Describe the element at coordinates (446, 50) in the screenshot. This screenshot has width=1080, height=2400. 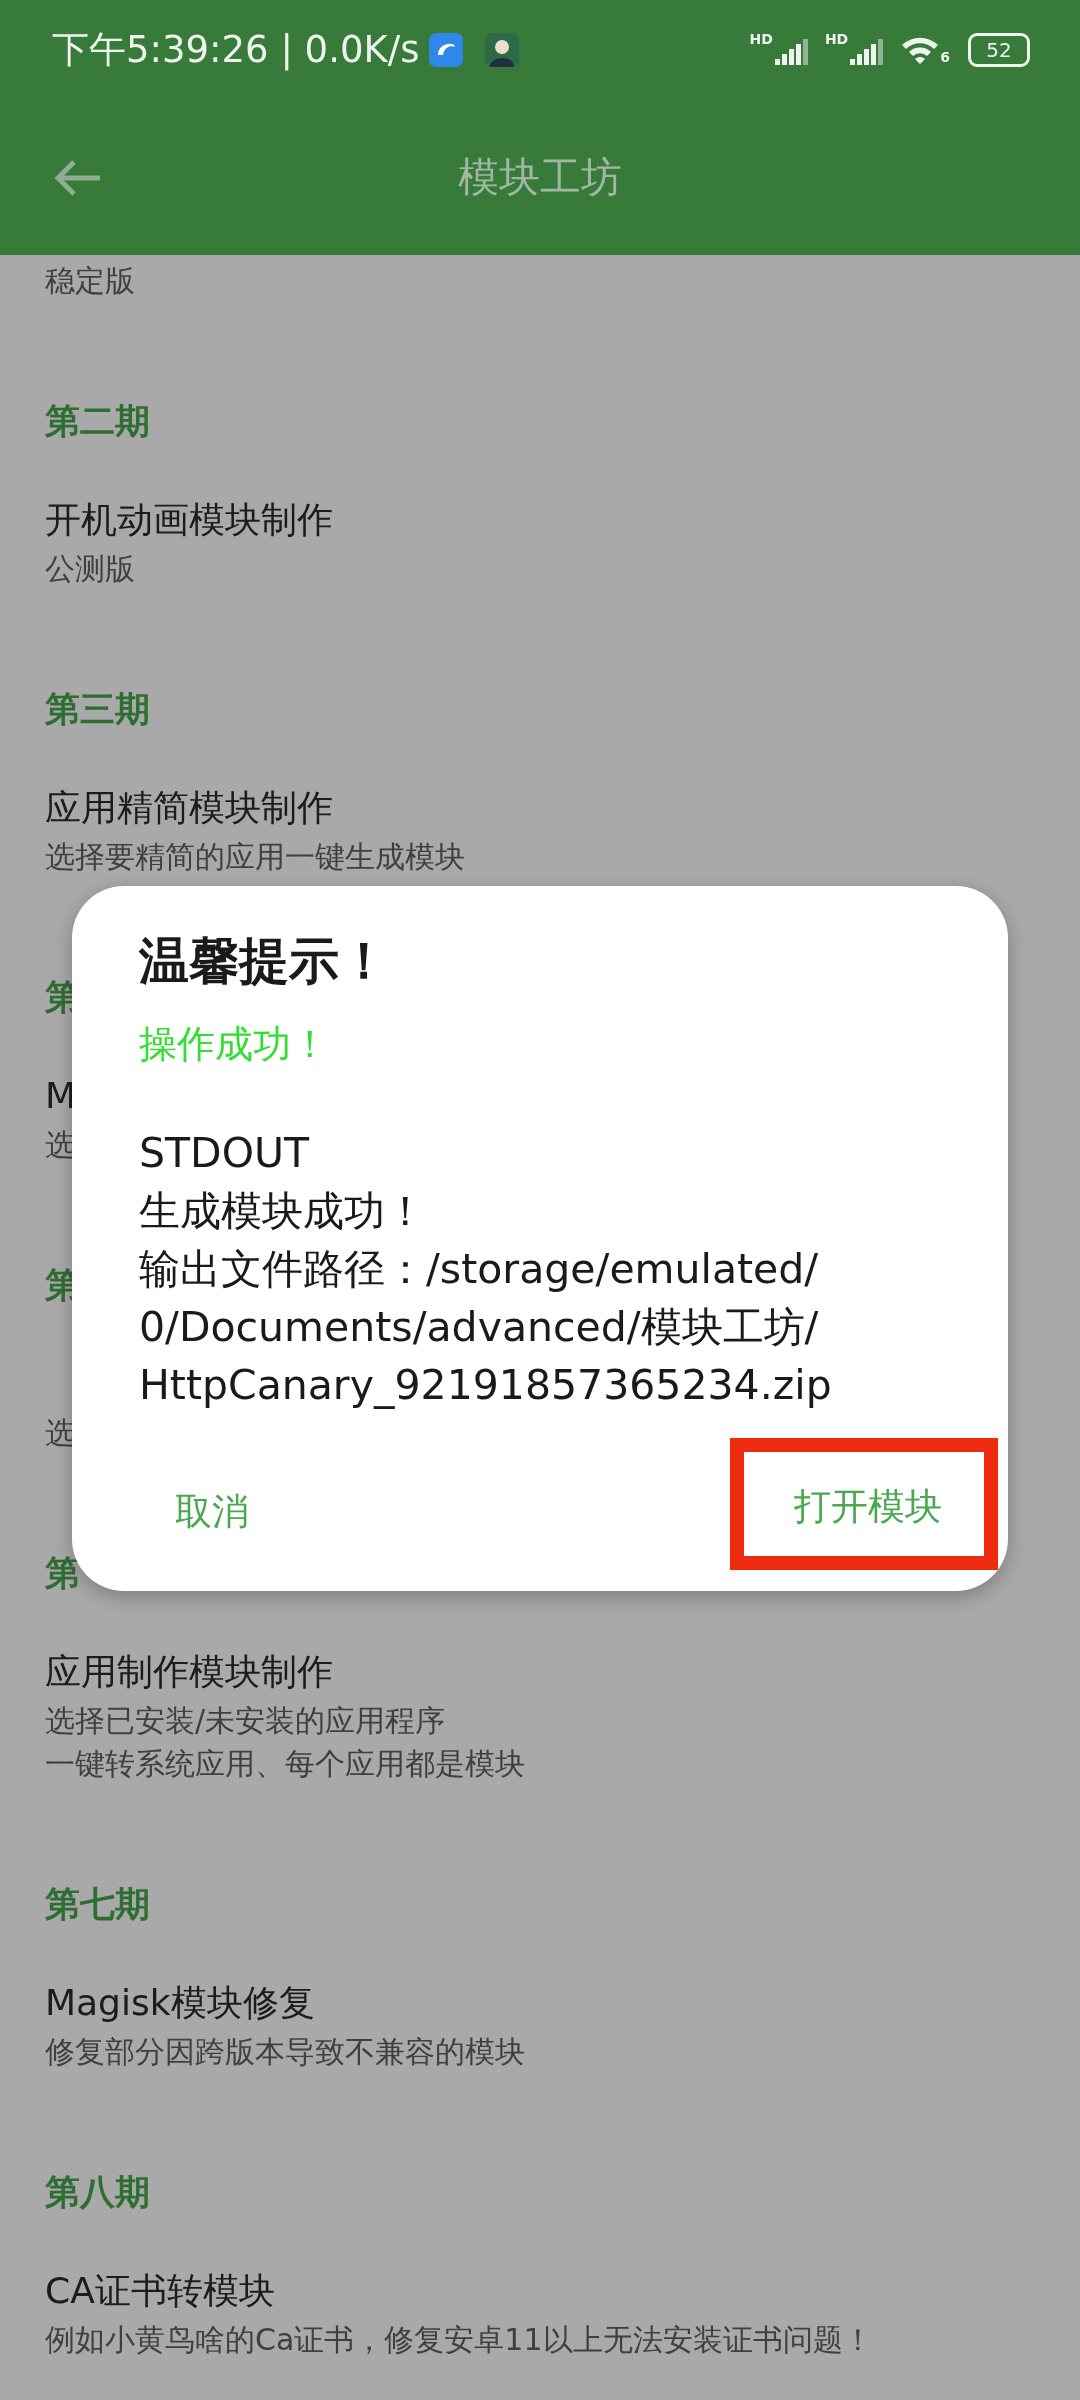
I see `app-icon` at that location.